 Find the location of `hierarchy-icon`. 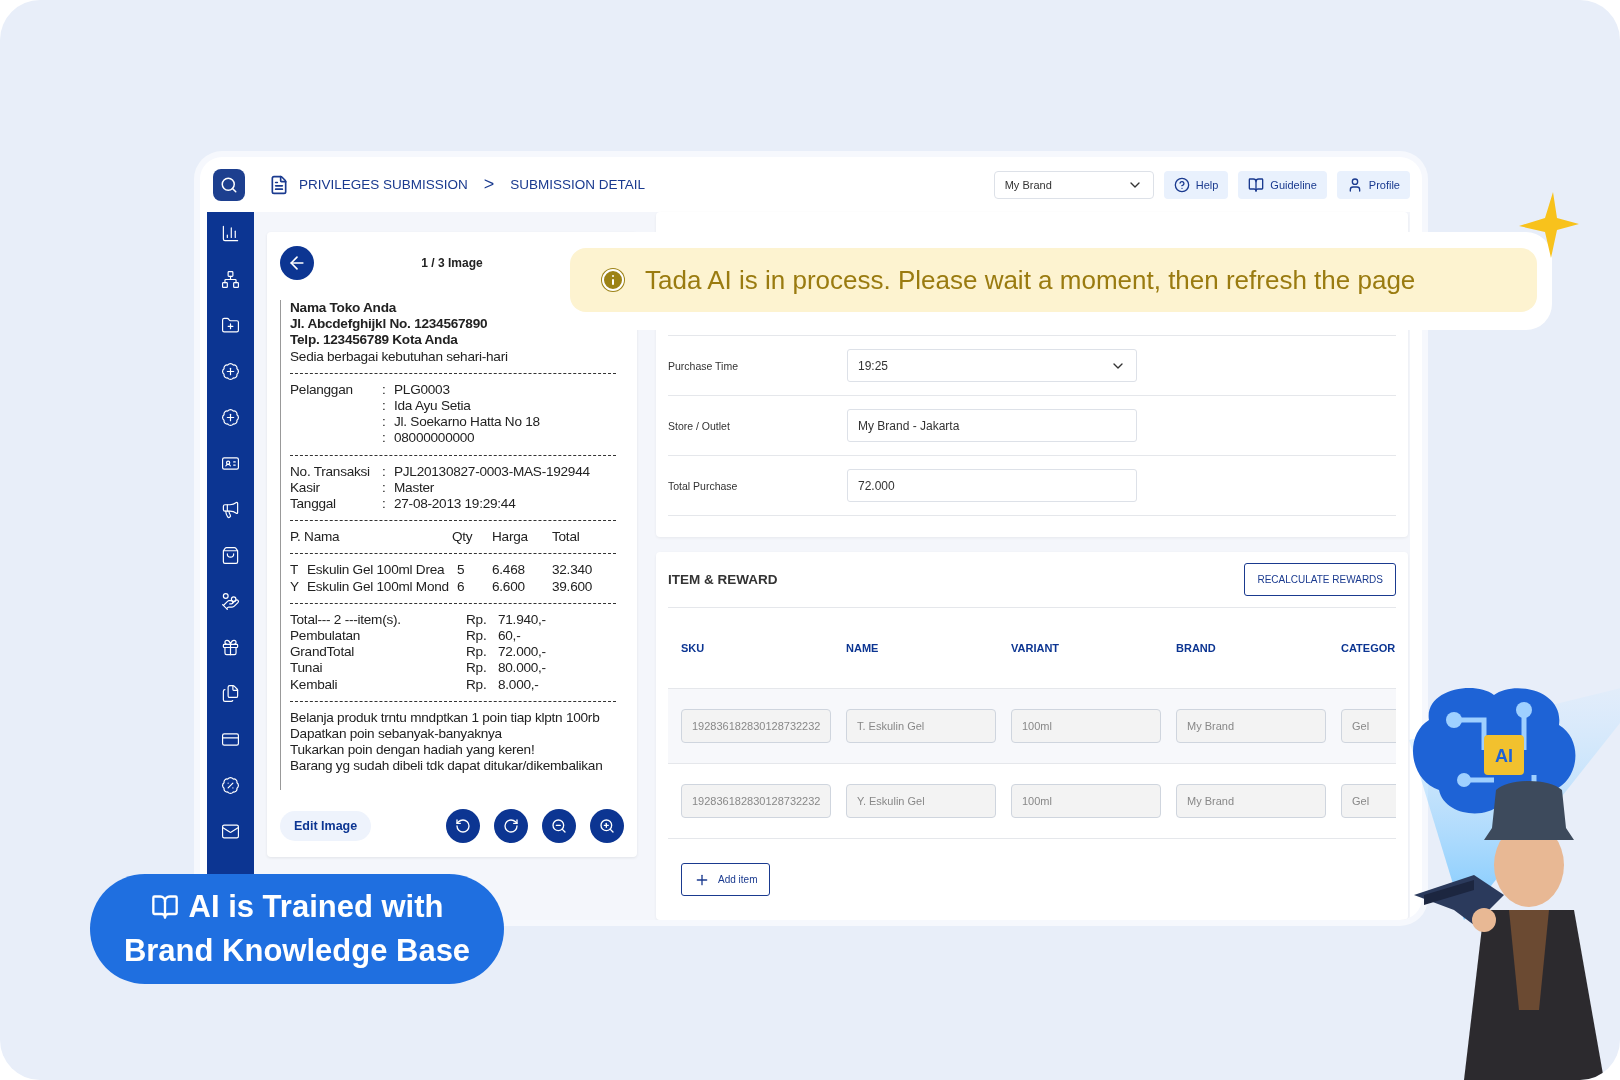

hierarchy-icon is located at coordinates (230, 279).